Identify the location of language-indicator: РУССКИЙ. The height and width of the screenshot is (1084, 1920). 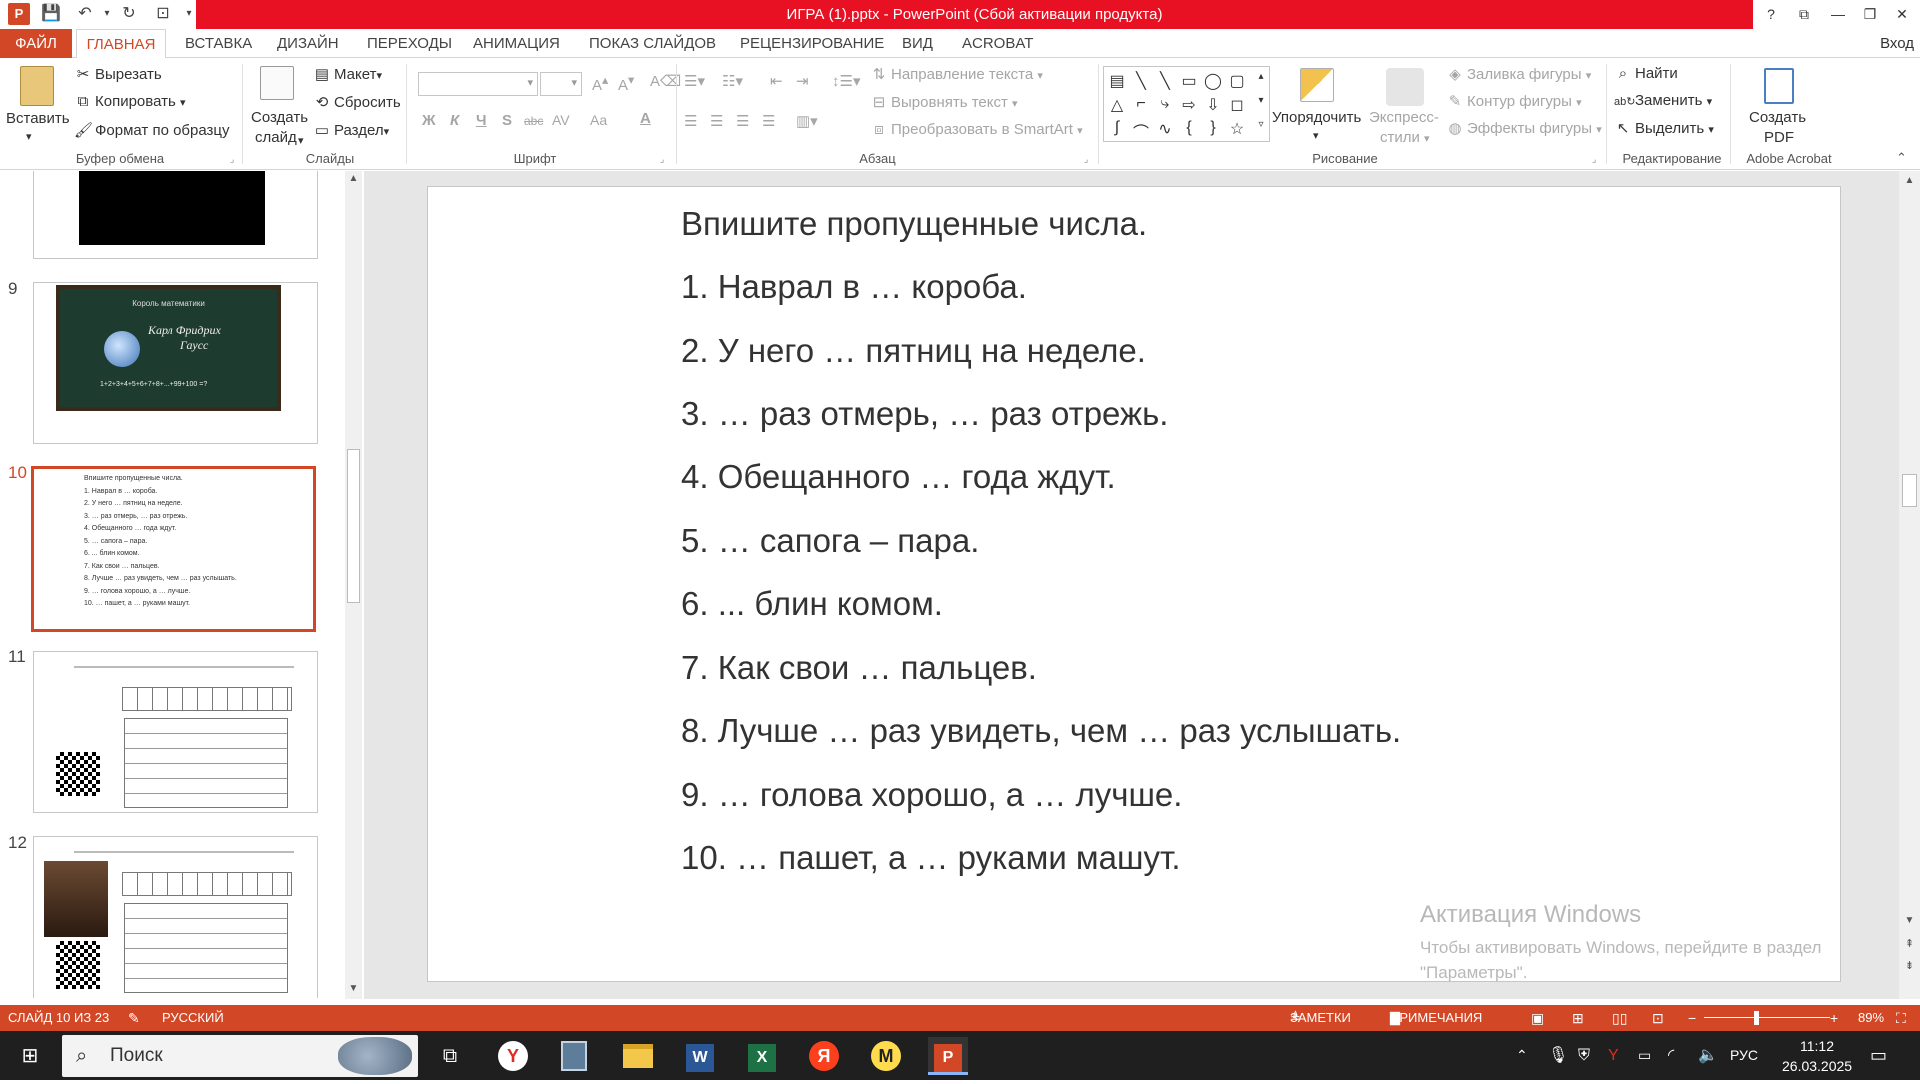
(193, 1018).